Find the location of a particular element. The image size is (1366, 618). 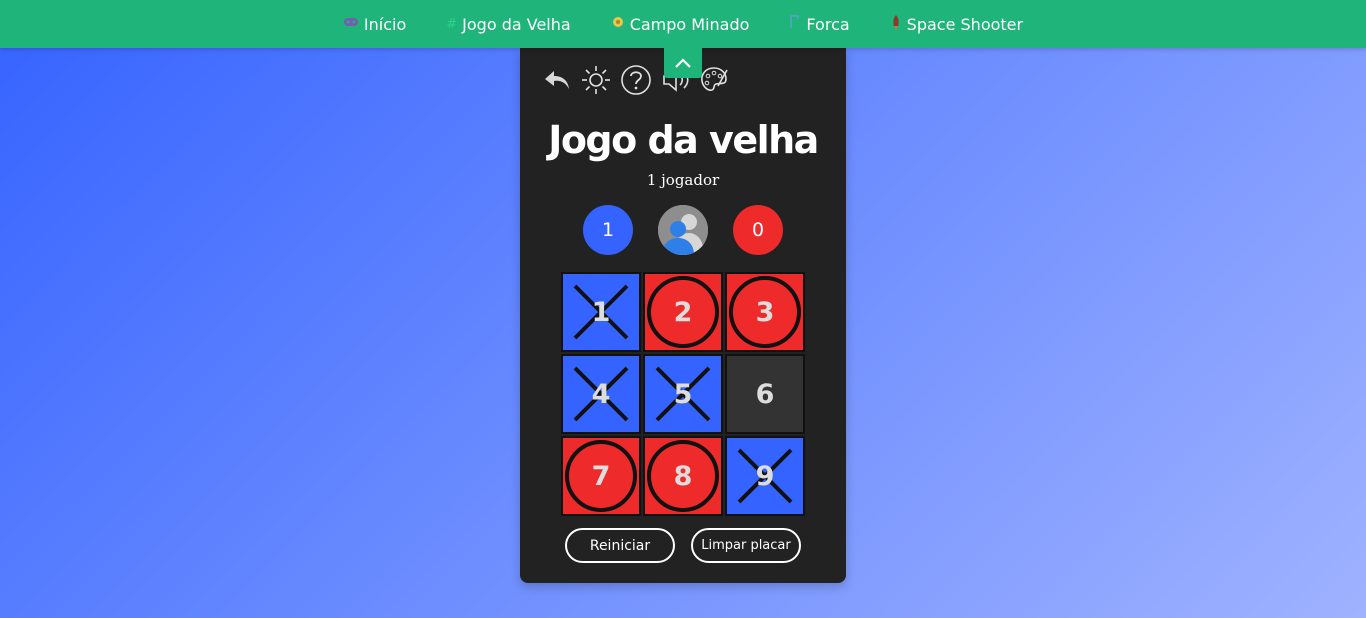

cell-number: 5 is located at coordinates (683, 394).